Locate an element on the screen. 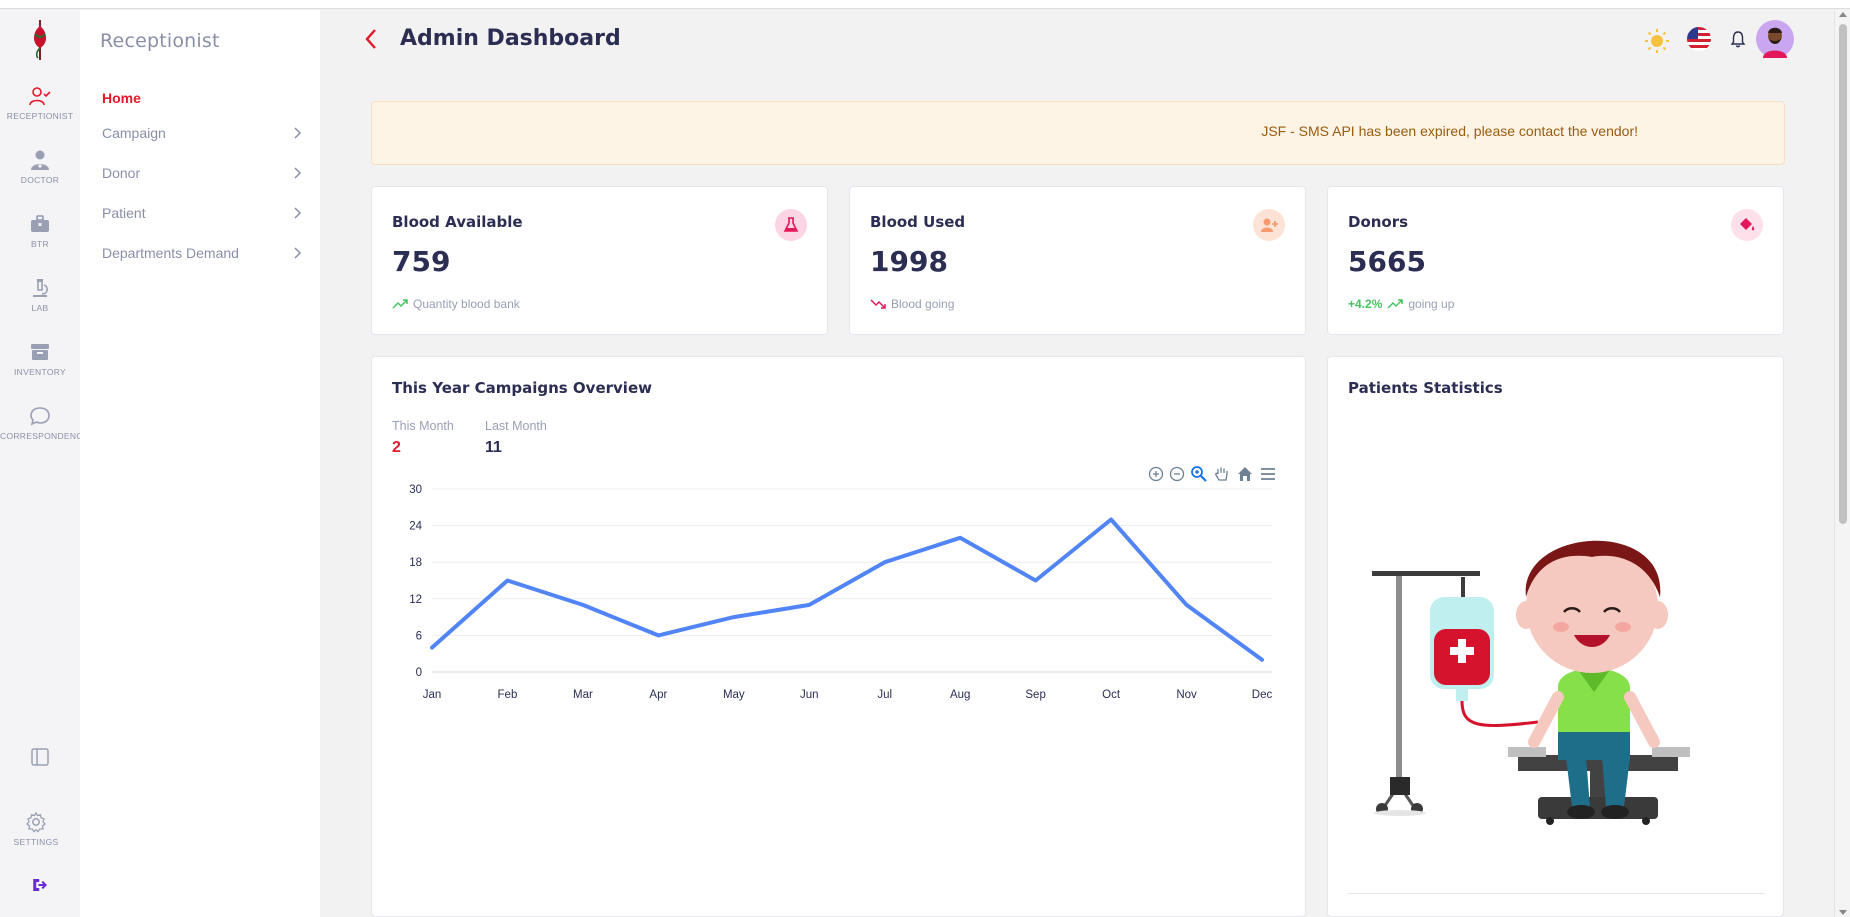 This screenshot has height=917, width=1850. rail-item-doctor: DOCTOR is located at coordinates (40, 166).